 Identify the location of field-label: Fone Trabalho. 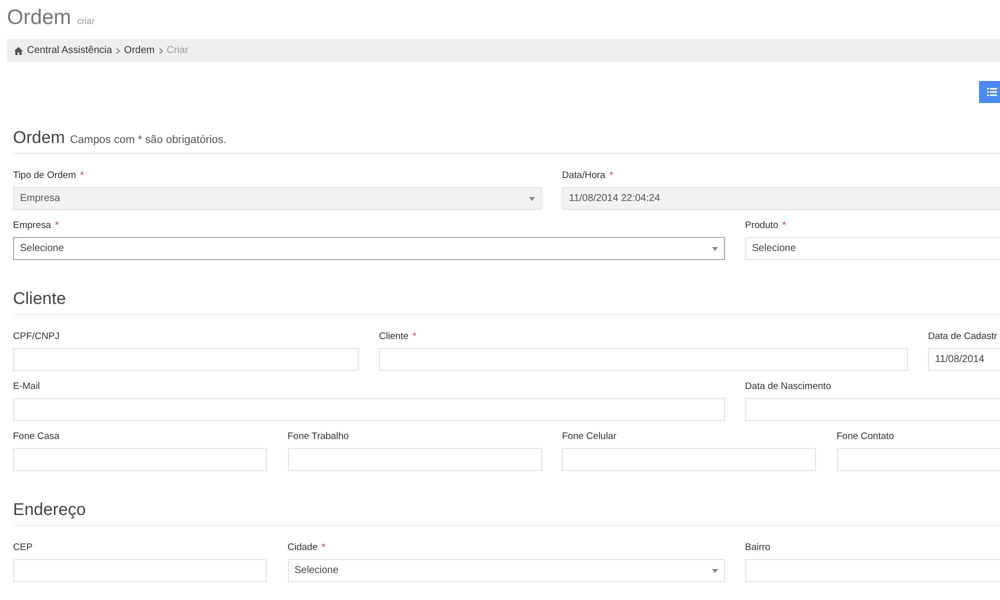
(318, 436).